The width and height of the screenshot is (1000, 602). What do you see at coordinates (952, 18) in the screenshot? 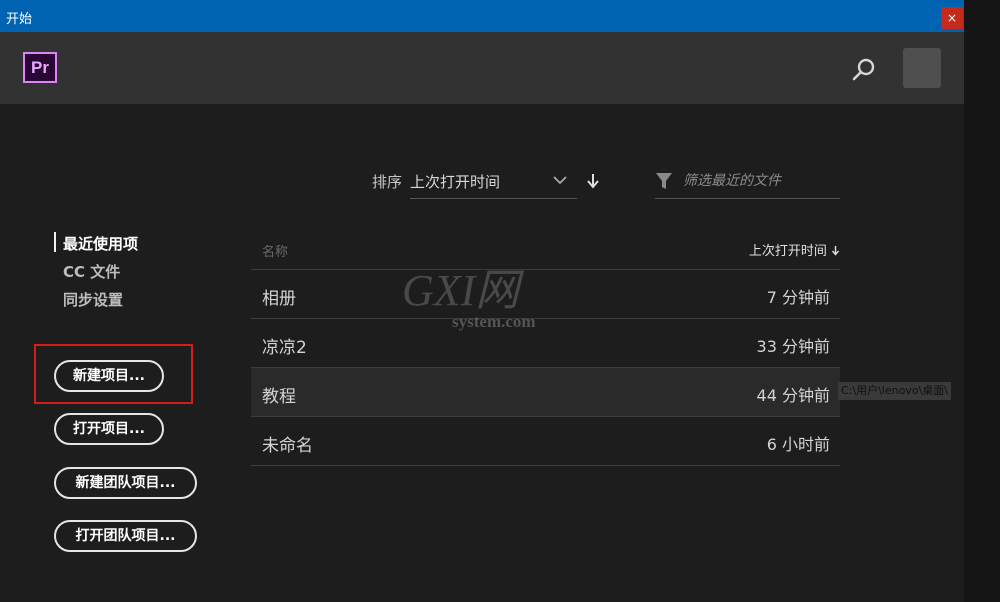
I see `close-button: ×` at bounding box center [952, 18].